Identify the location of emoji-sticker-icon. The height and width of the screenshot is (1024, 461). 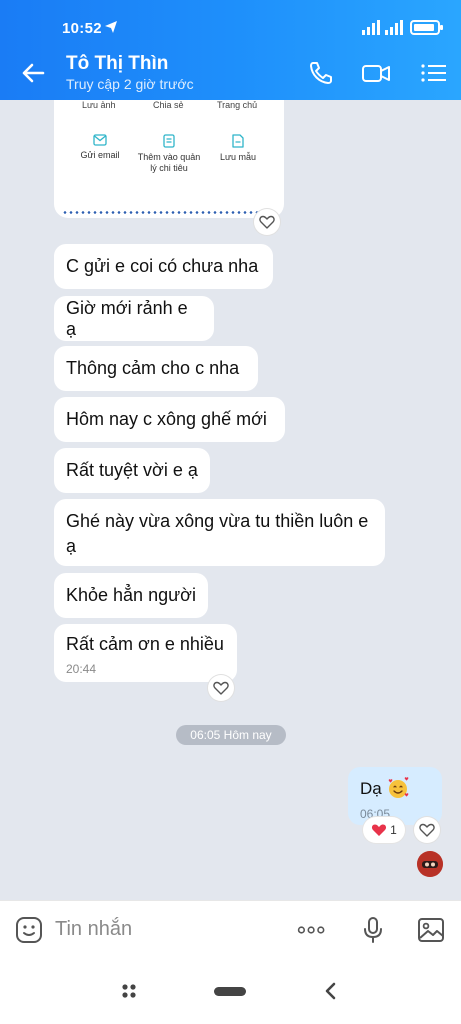
(29, 930).